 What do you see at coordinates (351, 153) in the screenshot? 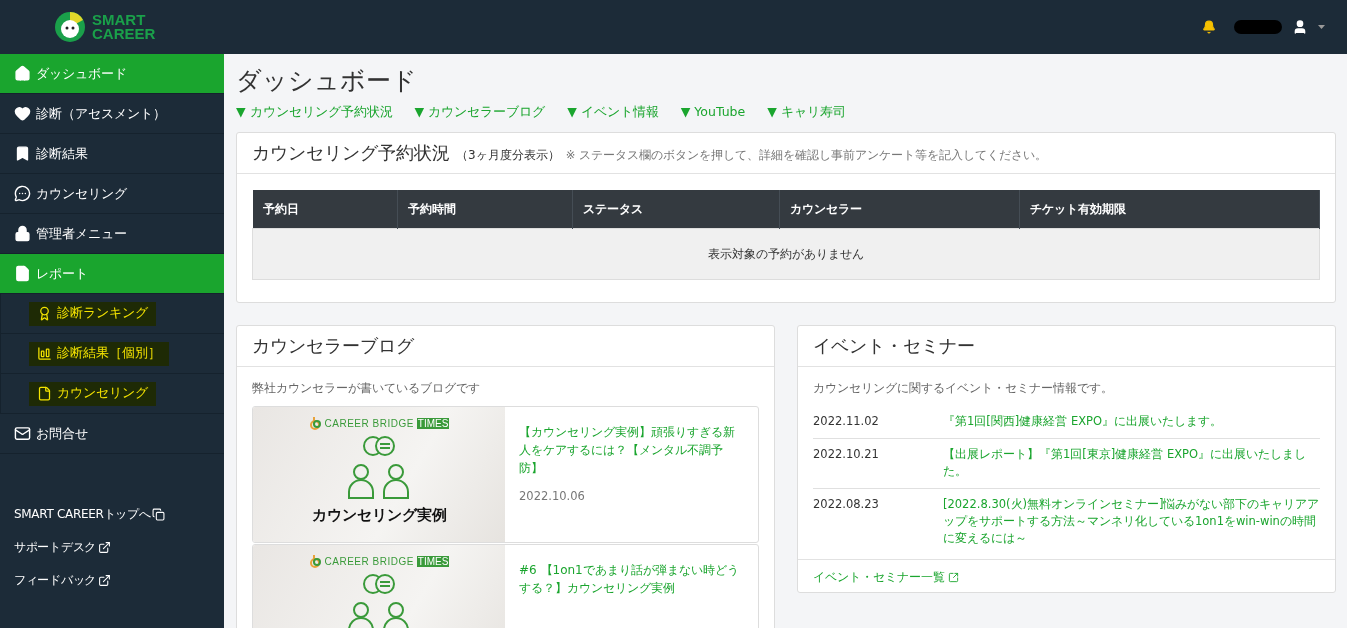
I see `card-title: カウンセリング予約状況` at bounding box center [351, 153].